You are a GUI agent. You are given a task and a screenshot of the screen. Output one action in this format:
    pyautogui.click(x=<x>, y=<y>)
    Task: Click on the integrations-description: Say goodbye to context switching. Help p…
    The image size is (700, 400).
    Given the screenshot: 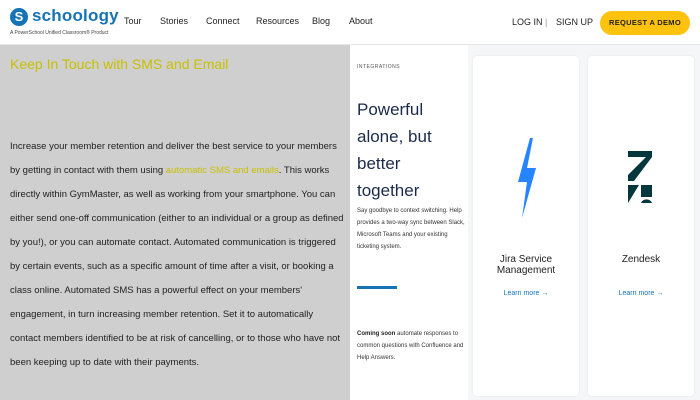 What is the action you would take?
    pyautogui.click(x=411, y=229)
    